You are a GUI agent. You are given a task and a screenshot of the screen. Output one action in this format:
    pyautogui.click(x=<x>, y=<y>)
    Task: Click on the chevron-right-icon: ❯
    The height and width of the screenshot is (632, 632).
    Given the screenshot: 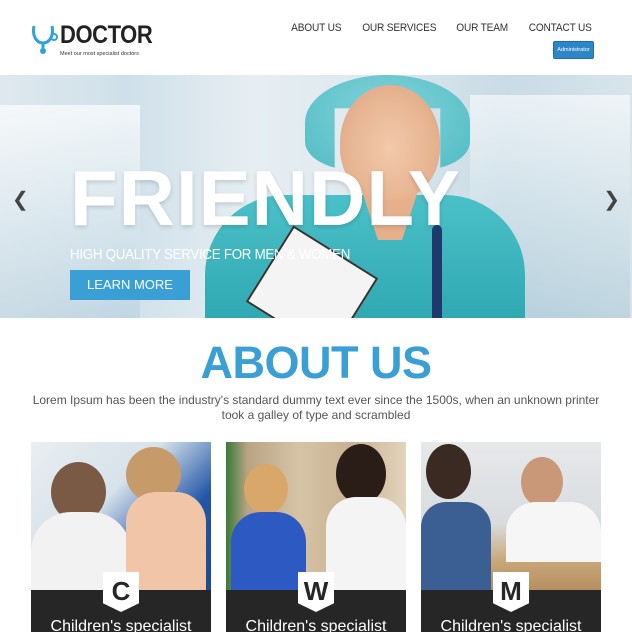 What is the action you would take?
    pyautogui.click(x=611, y=199)
    